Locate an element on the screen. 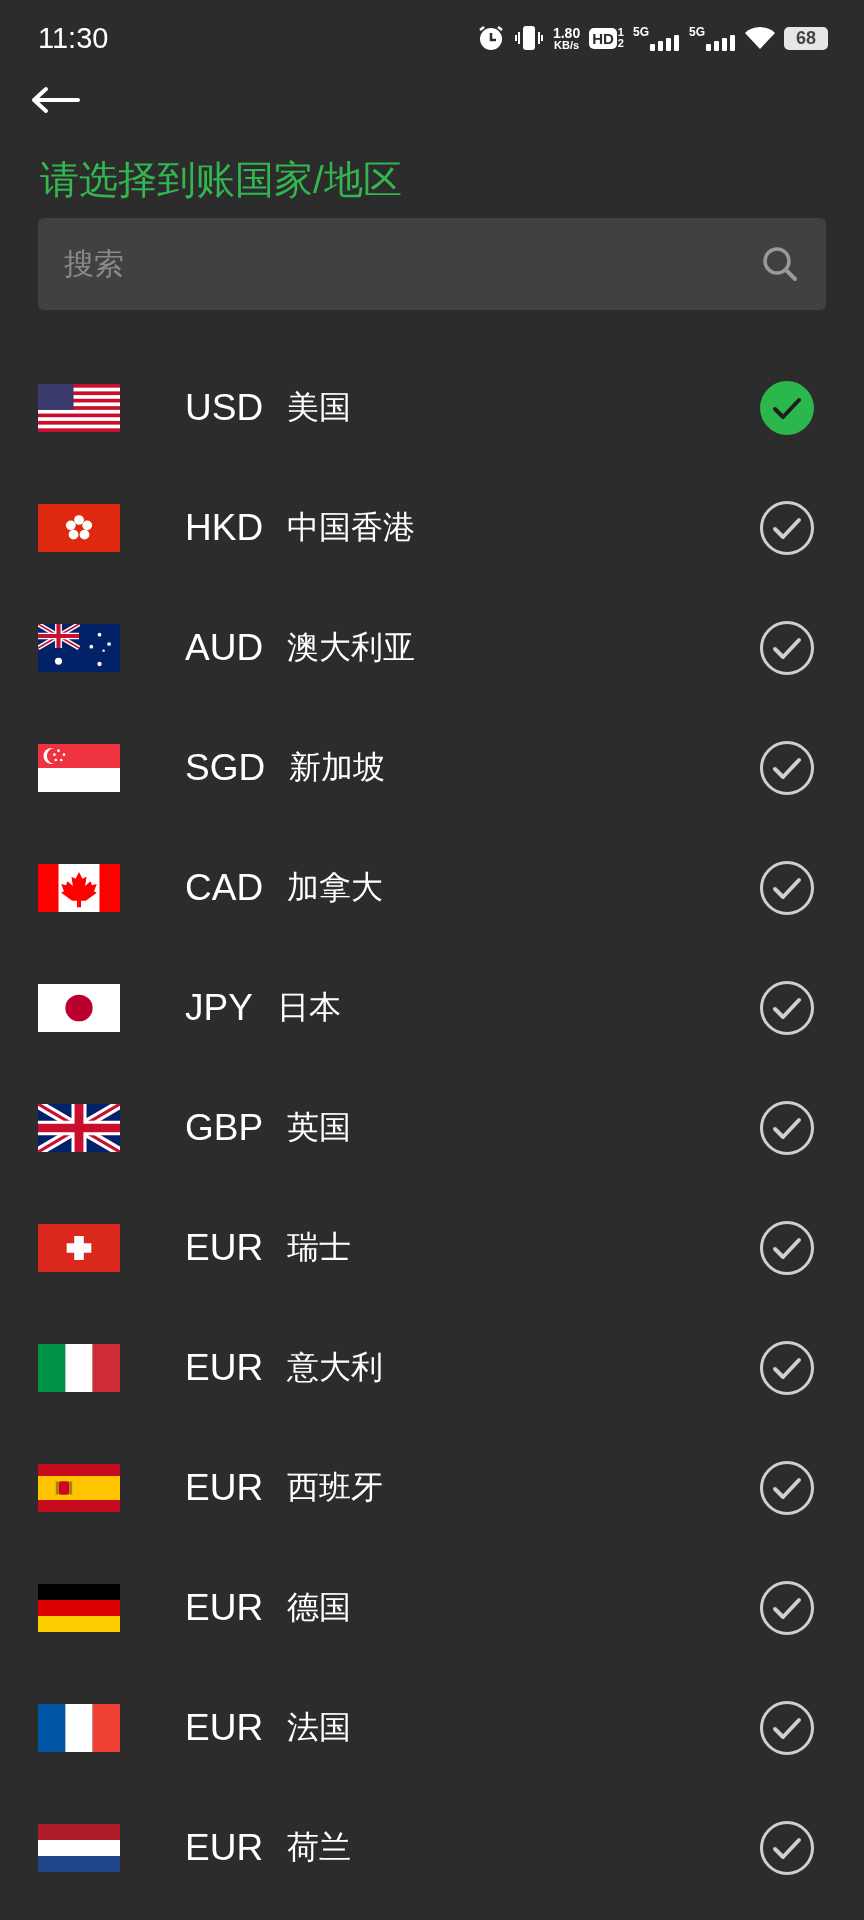 Image resolution: width=864 pixels, height=1920 pixels. france-flag-icon is located at coordinates (79, 1728).